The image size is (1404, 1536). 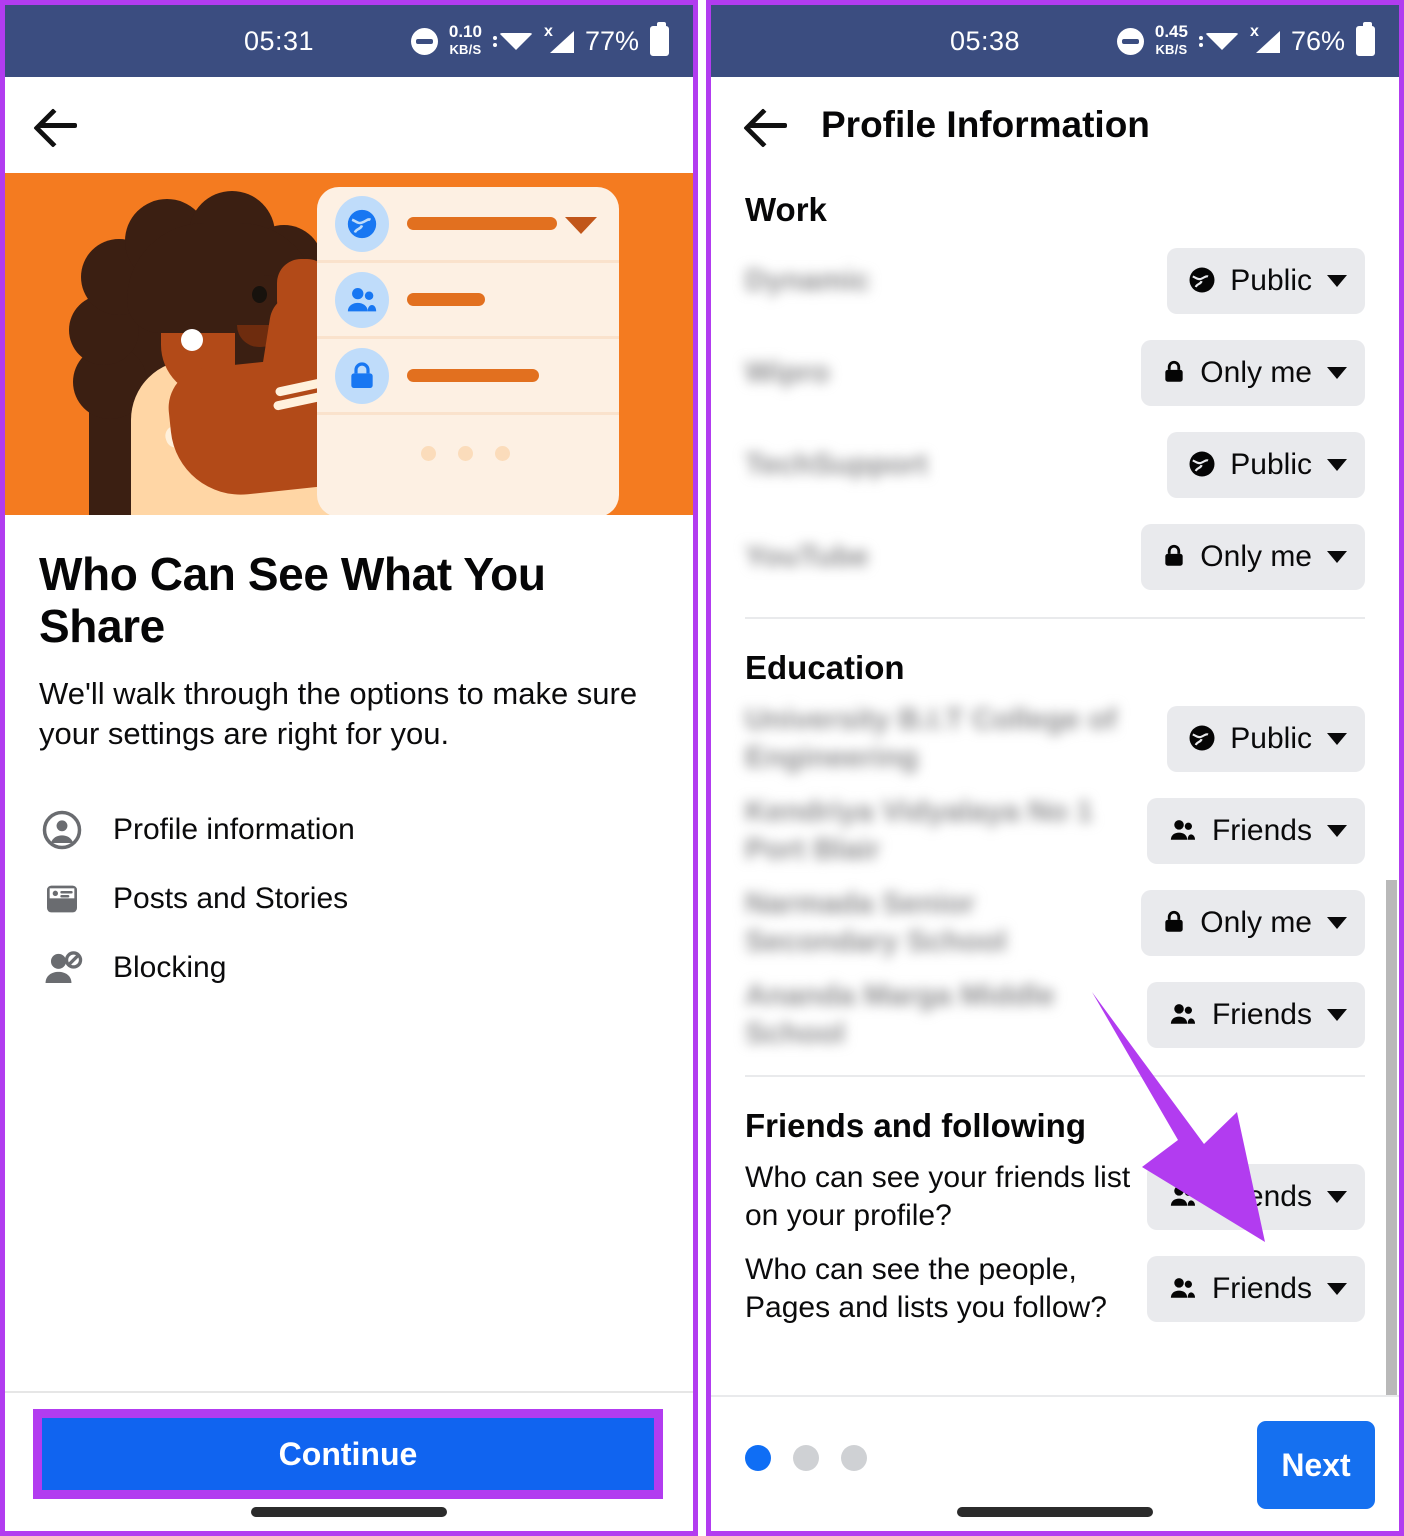 What do you see at coordinates (468, 225) in the screenshot?
I see `illustration-row-globe` at bounding box center [468, 225].